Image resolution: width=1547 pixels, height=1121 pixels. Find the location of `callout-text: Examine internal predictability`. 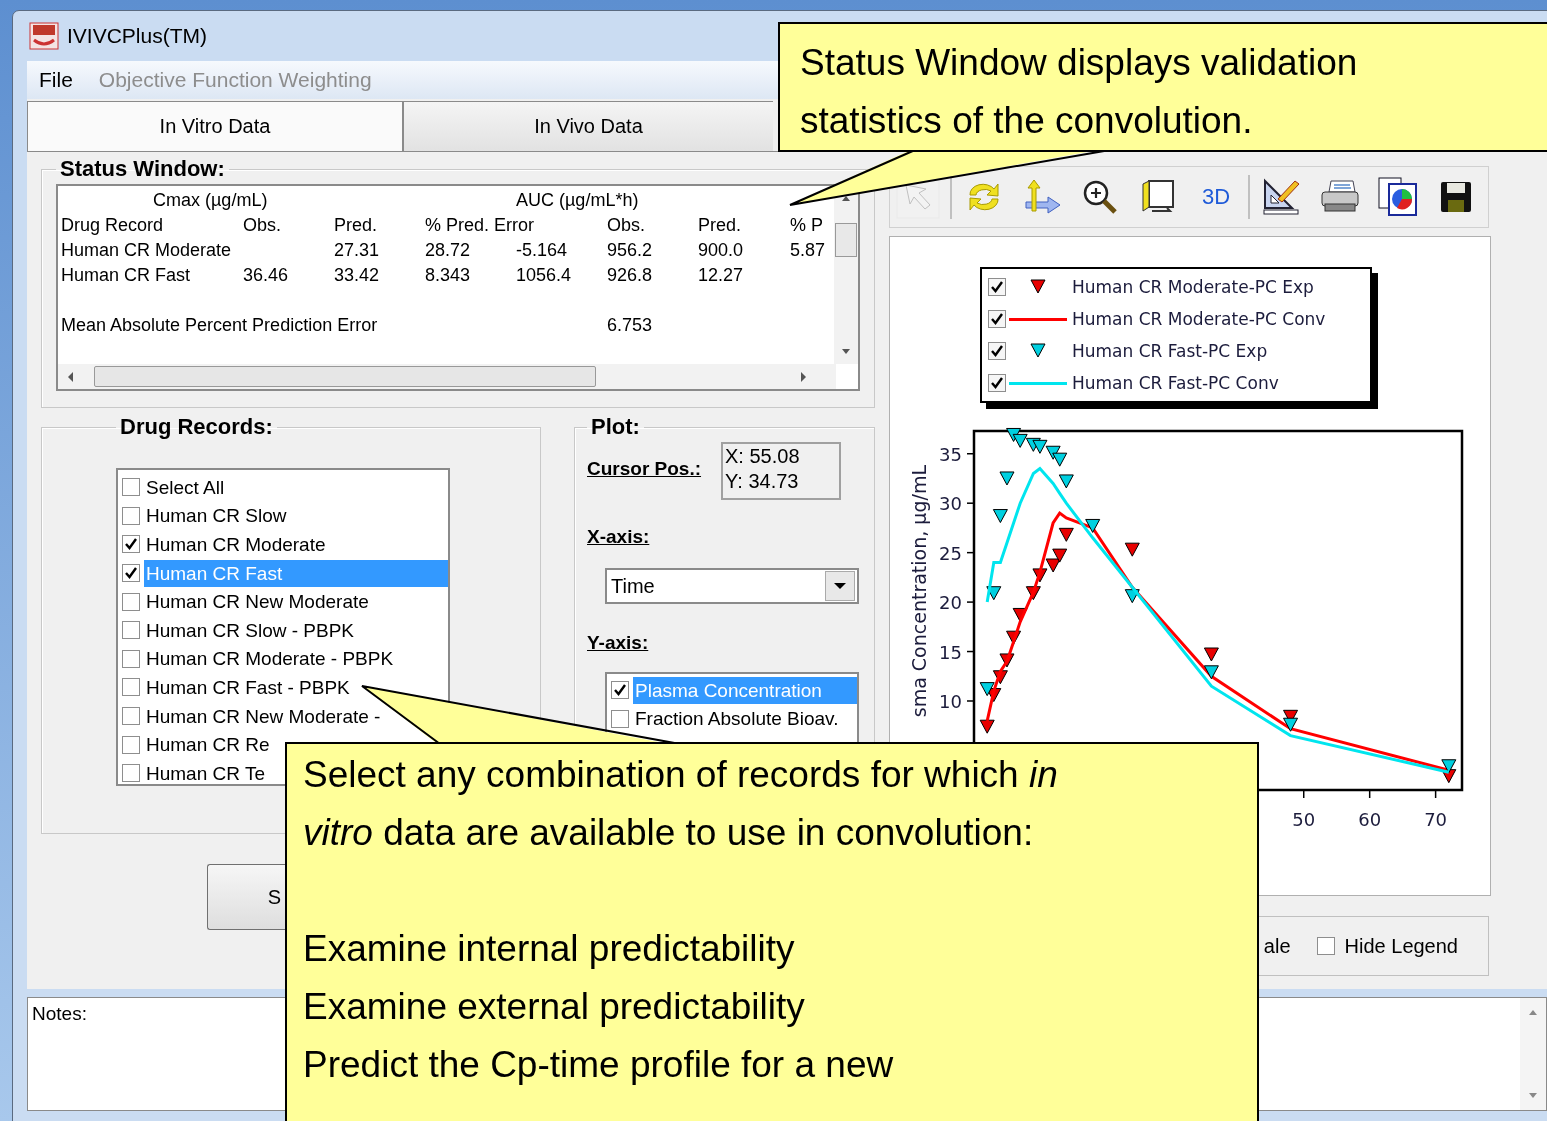

callout-text: Examine internal predictability is located at coordinates (549, 949).